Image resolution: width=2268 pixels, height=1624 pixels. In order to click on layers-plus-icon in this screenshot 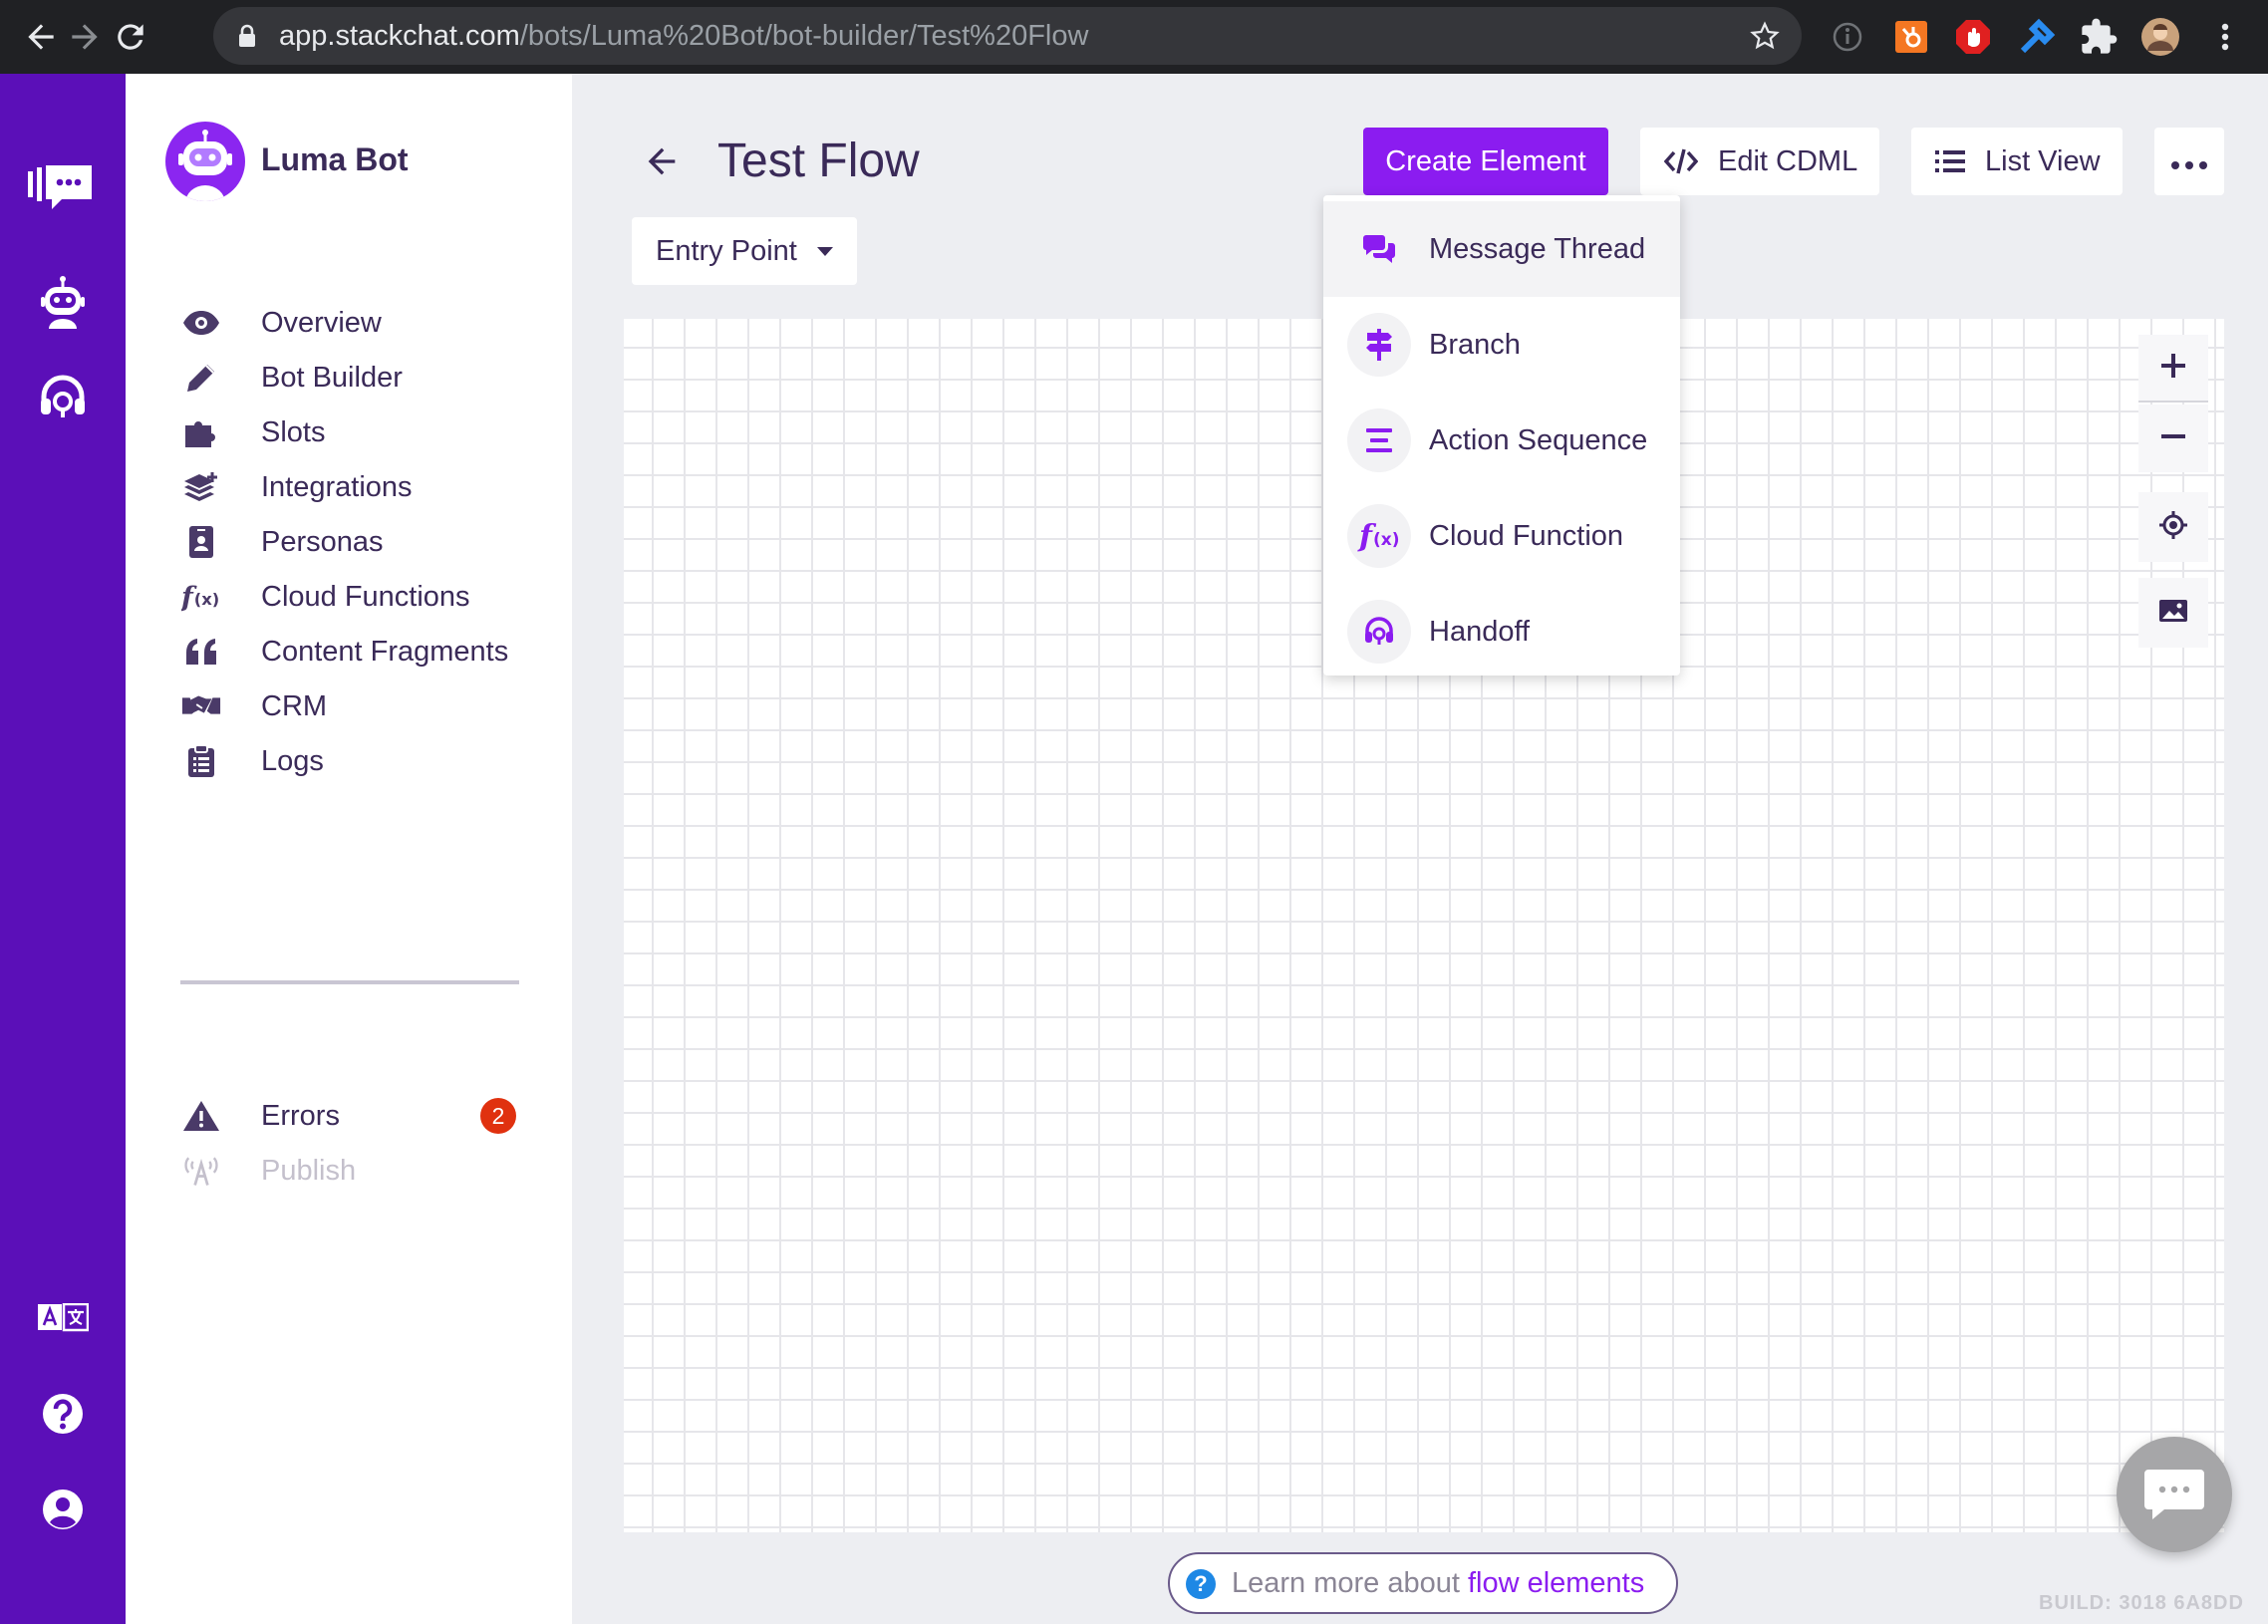, I will do `click(201, 487)`.